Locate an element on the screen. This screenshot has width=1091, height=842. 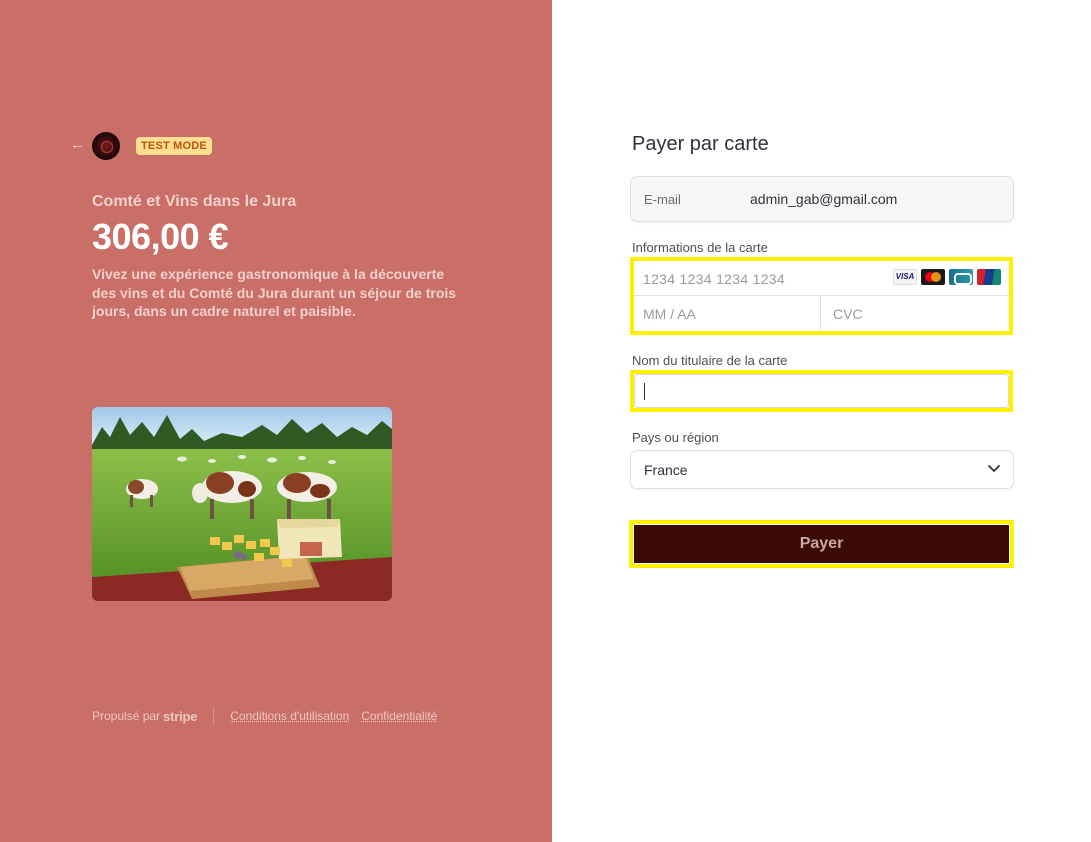
powered-by-label: Propulsé par is located at coordinates (126, 716).